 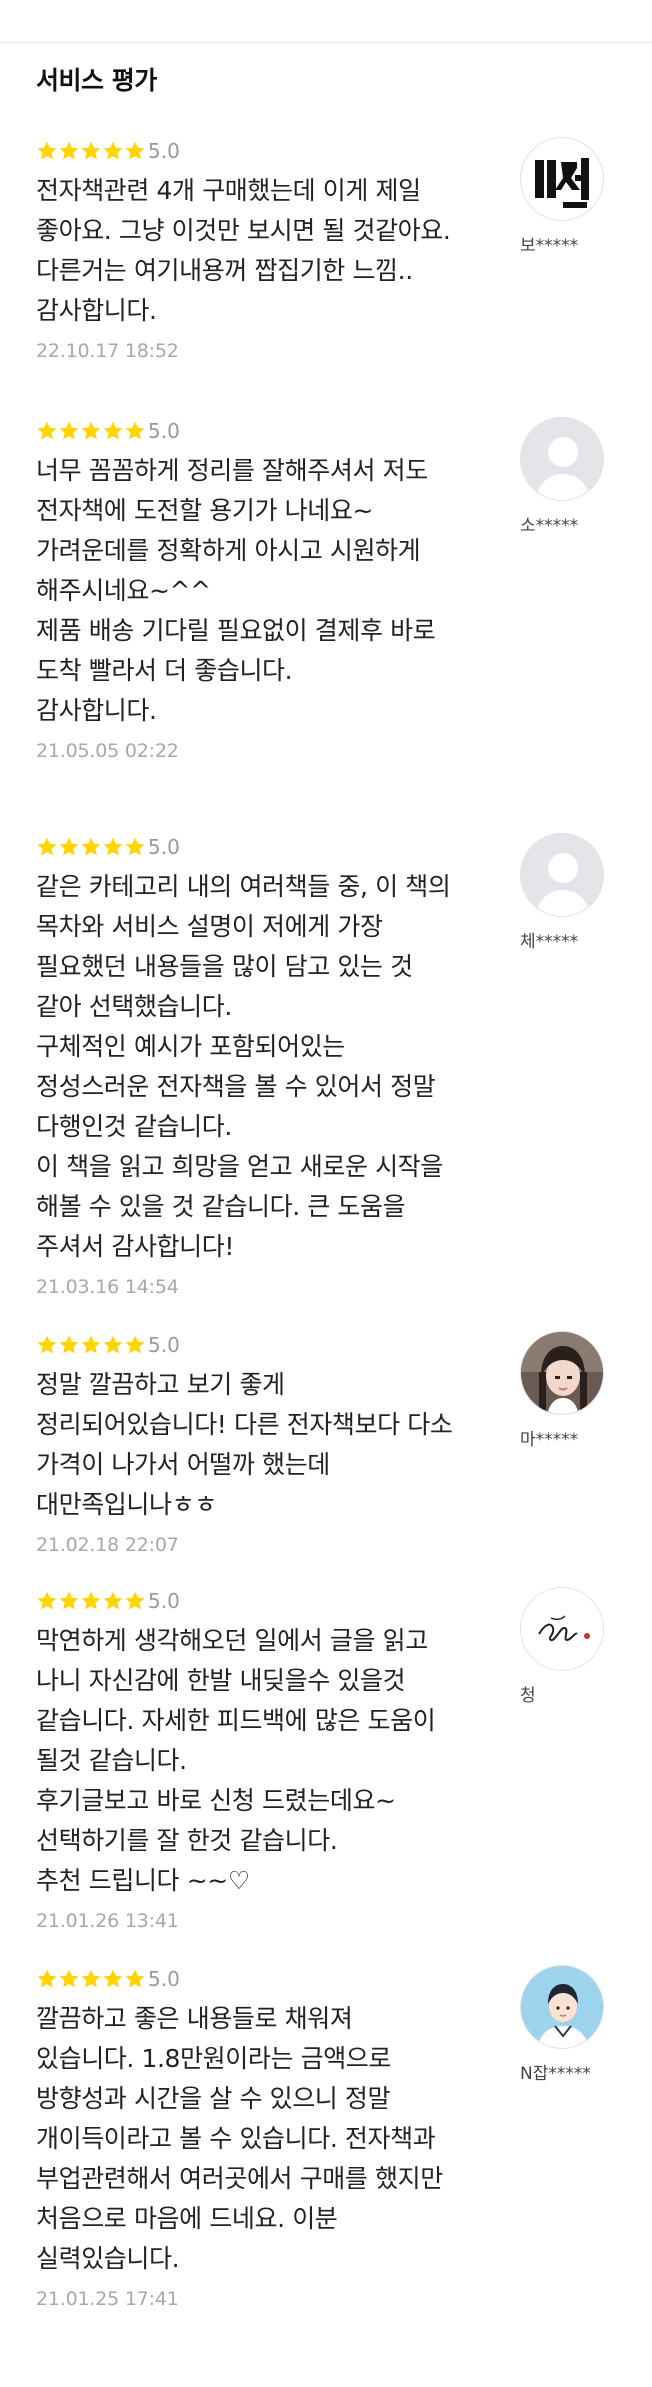 I want to click on reviewer-profile: 체*****, so click(x=562, y=892).